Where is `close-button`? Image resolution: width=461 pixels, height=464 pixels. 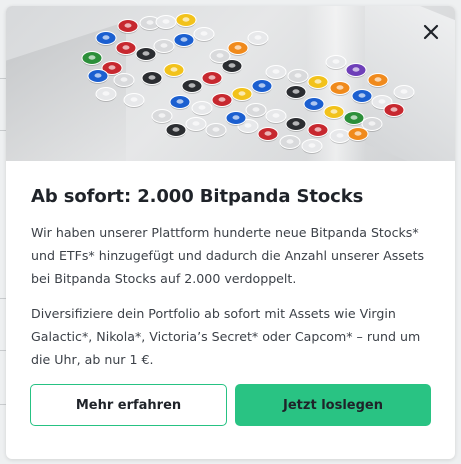 close-button is located at coordinates (431, 32).